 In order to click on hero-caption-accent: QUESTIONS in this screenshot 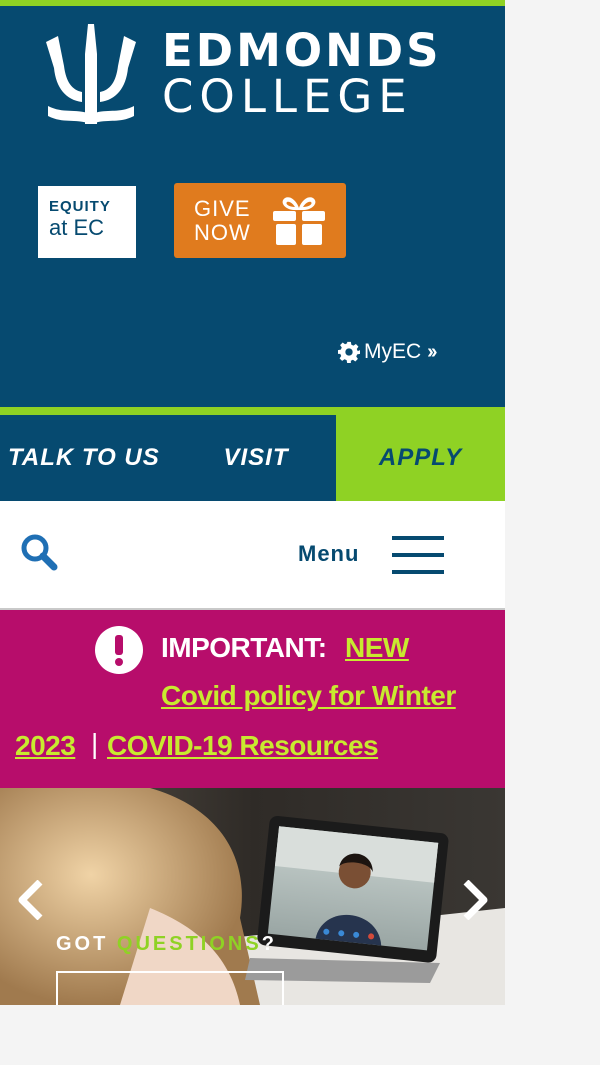, I will do `click(189, 944)`.